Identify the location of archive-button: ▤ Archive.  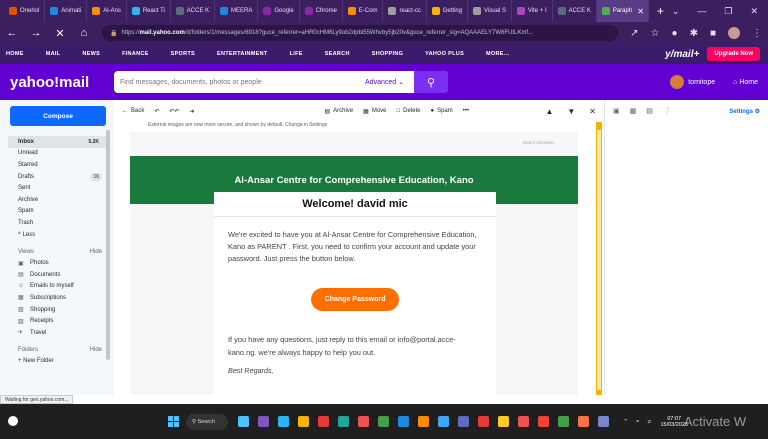
(338, 111).